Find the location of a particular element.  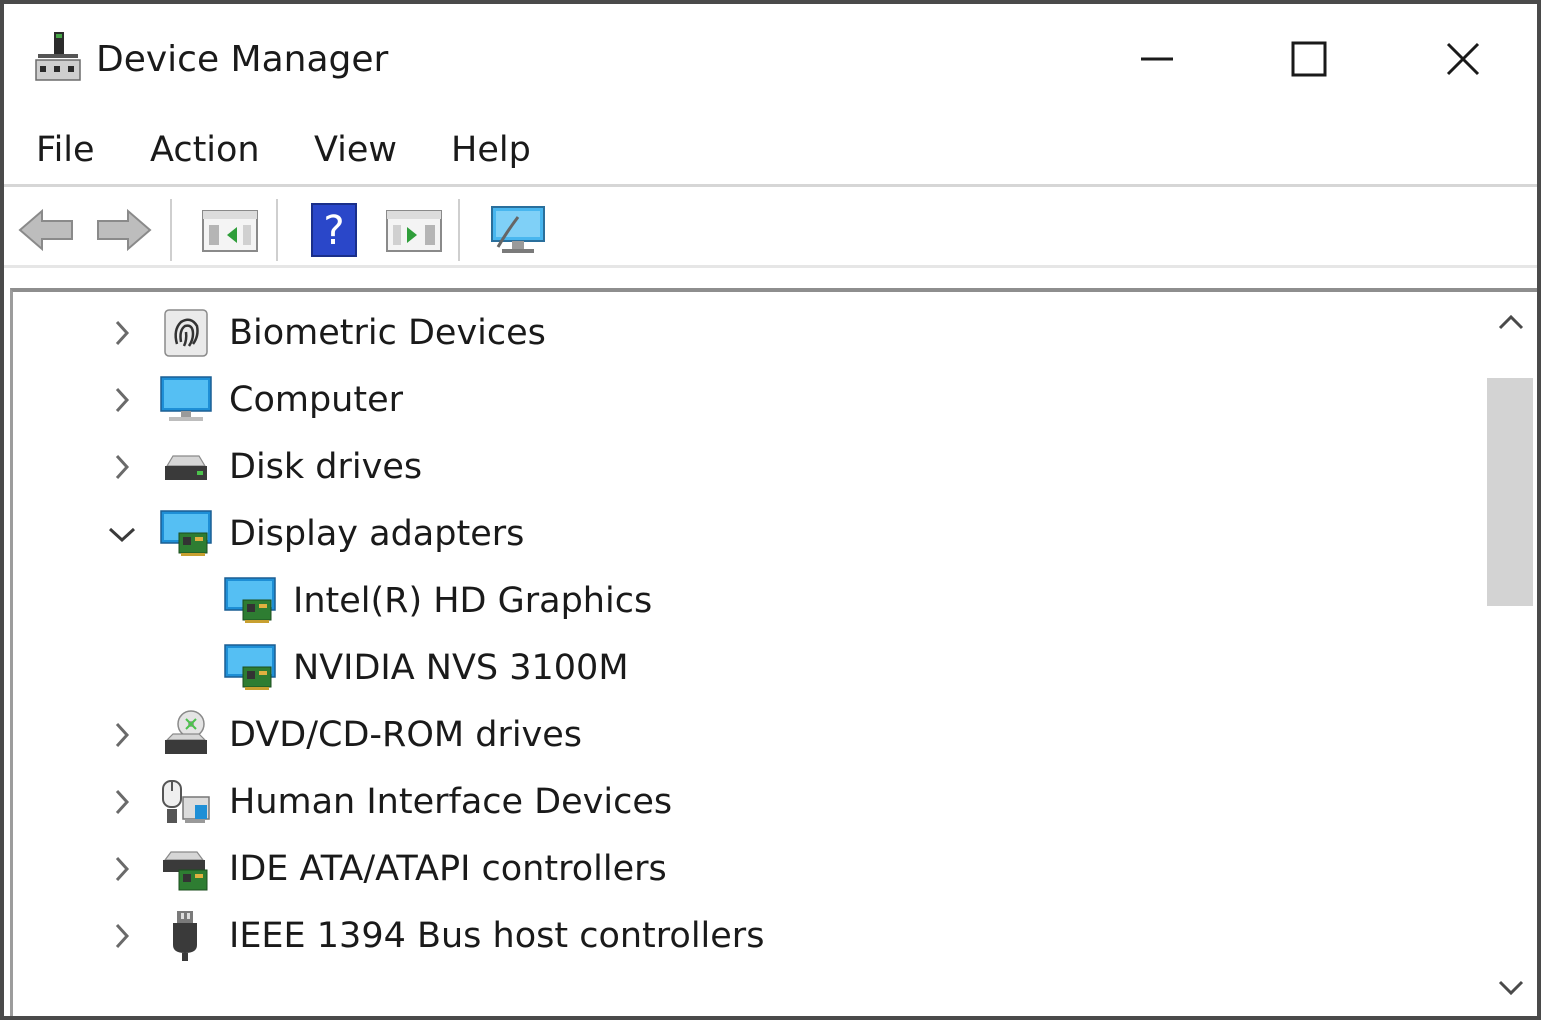

tree-node-nvidia-nvs-3100m: NVIDIA NVS 3100M is located at coordinates (743, 668).